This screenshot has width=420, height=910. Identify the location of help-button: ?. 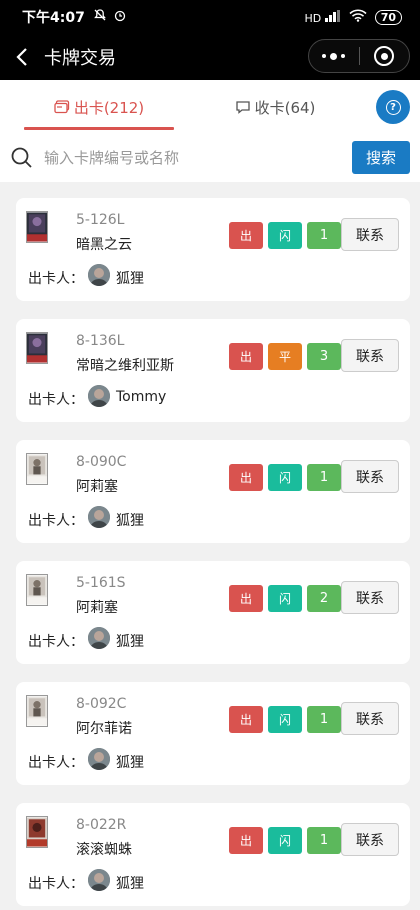
(393, 107).